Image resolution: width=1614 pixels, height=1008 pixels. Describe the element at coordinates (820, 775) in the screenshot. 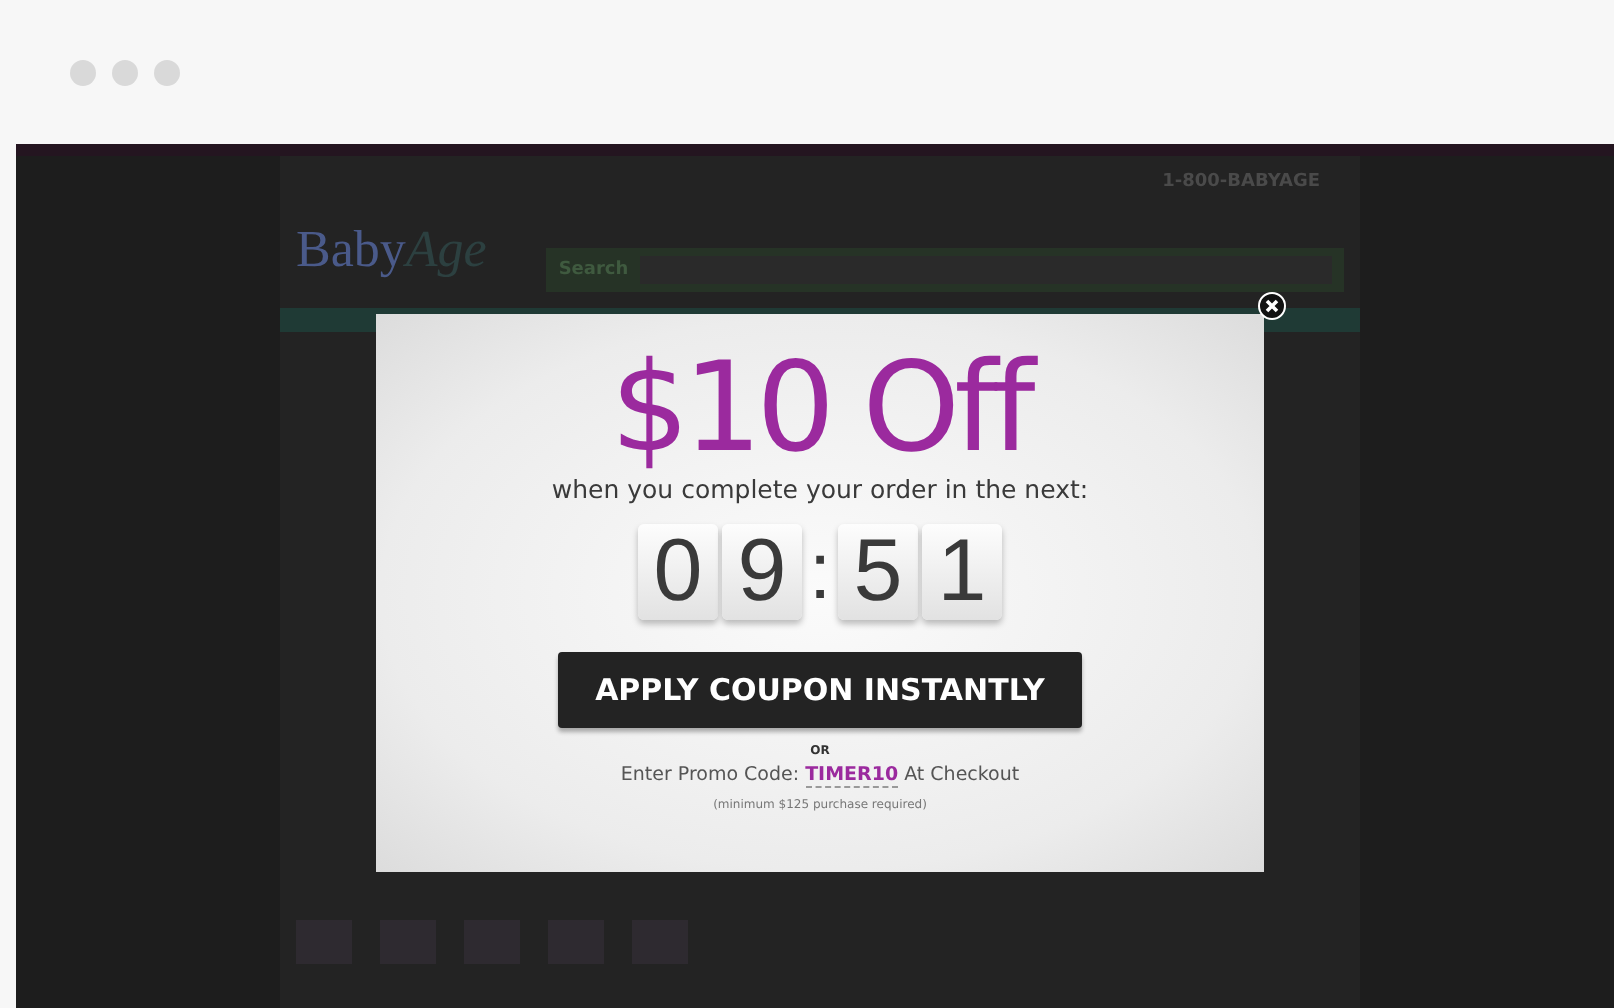

I see `promo-code-text: Enter Promo Code: TIMER10 At Checkout` at that location.